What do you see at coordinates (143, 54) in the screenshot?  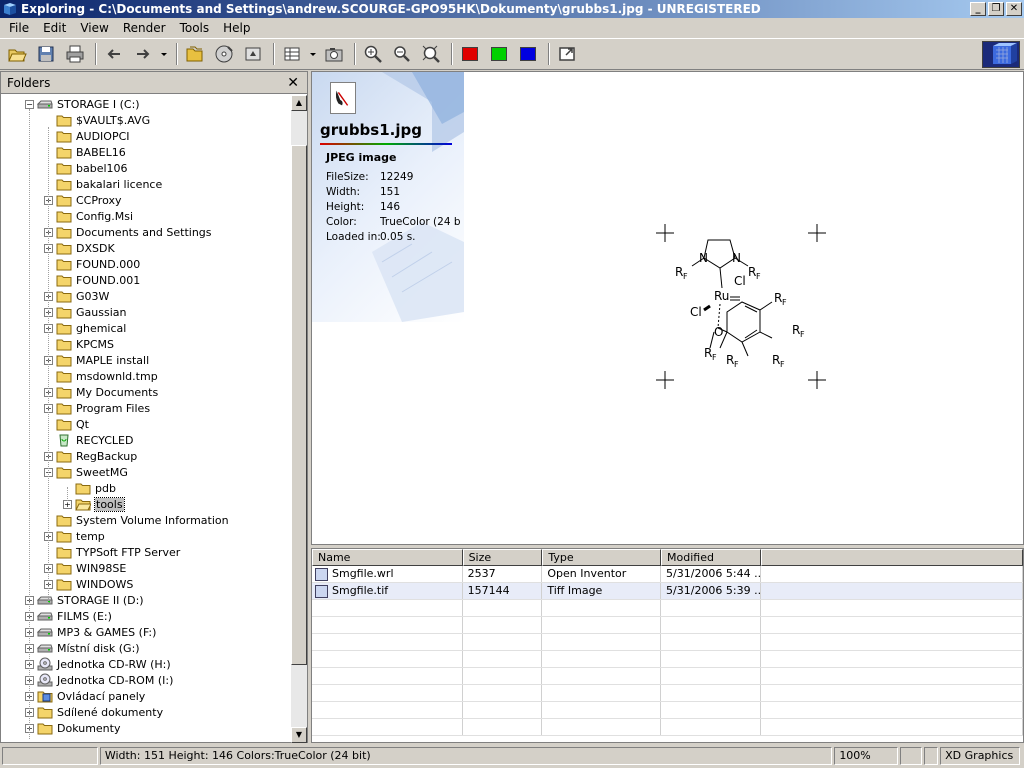 I see `forward-button` at bounding box center [143, 54].